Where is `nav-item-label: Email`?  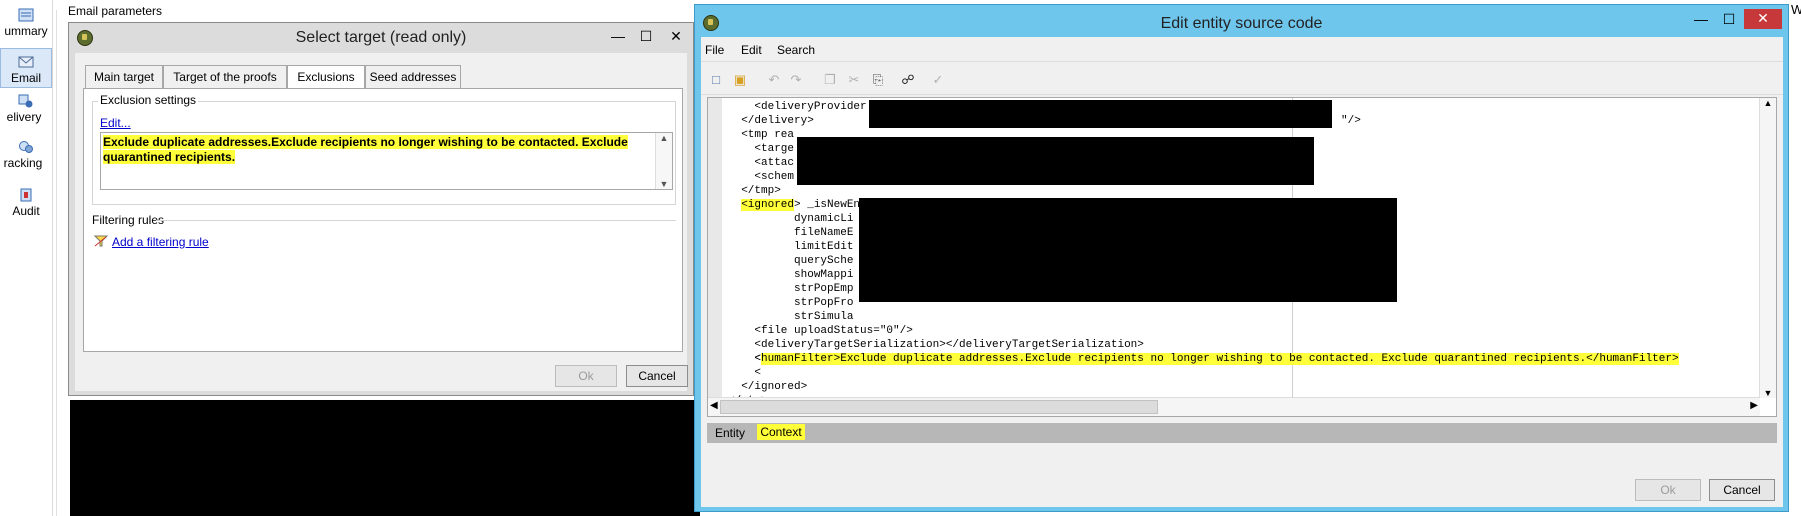 nav-item-label: Email is located at coordinates (25, 78).